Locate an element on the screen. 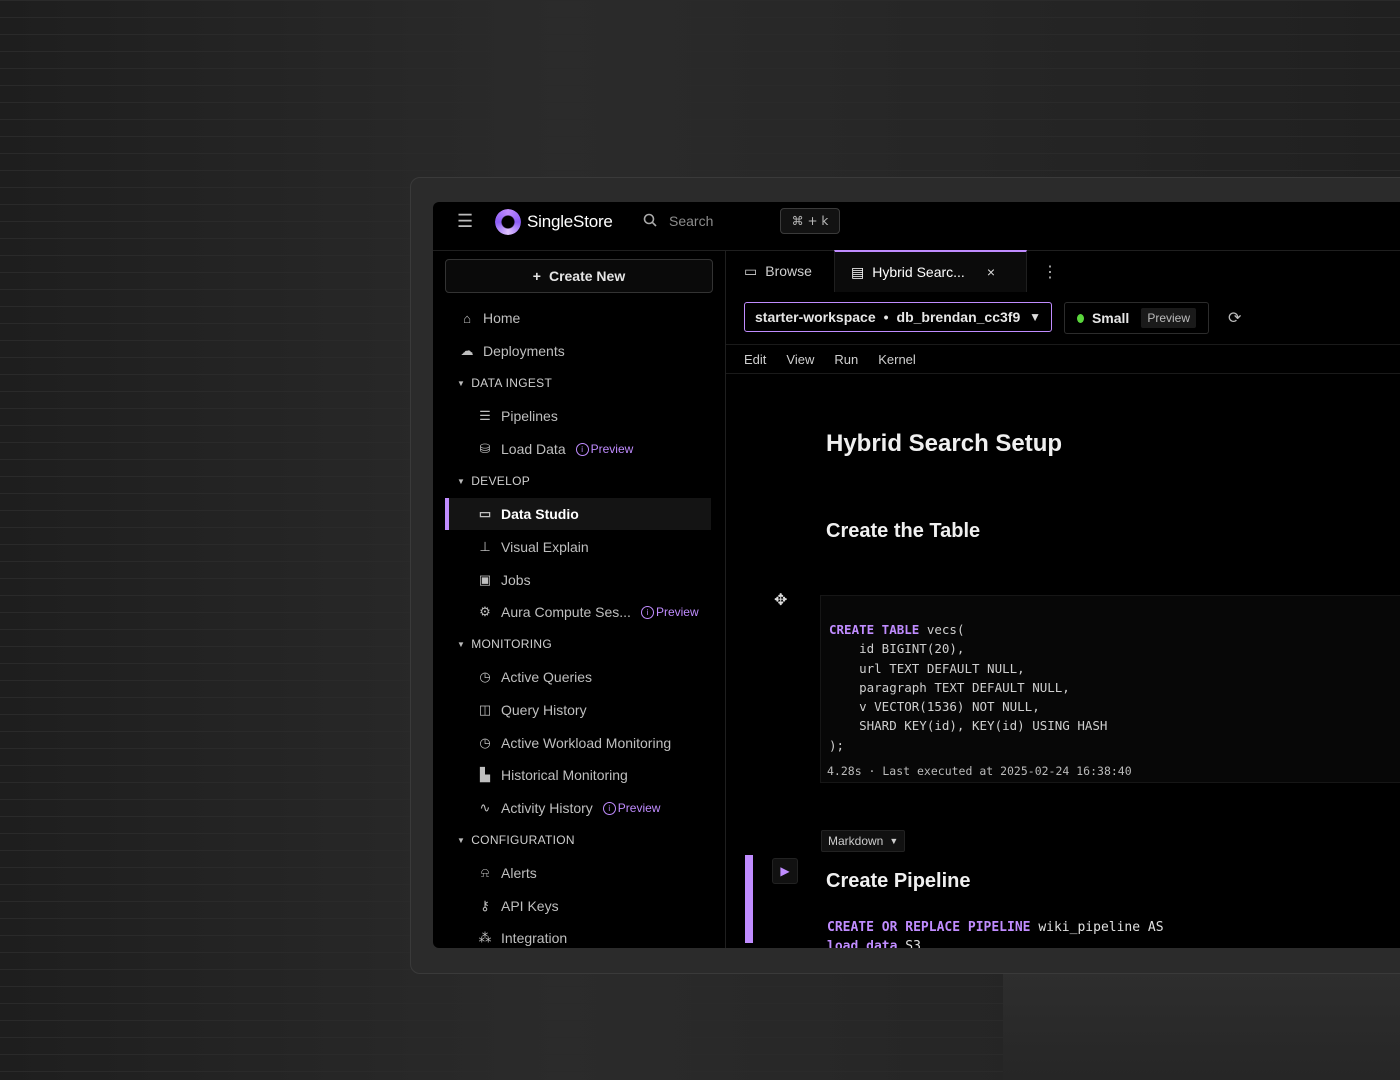  section-develop: ▼ DEVELOP is located at coordinates (493, 481).